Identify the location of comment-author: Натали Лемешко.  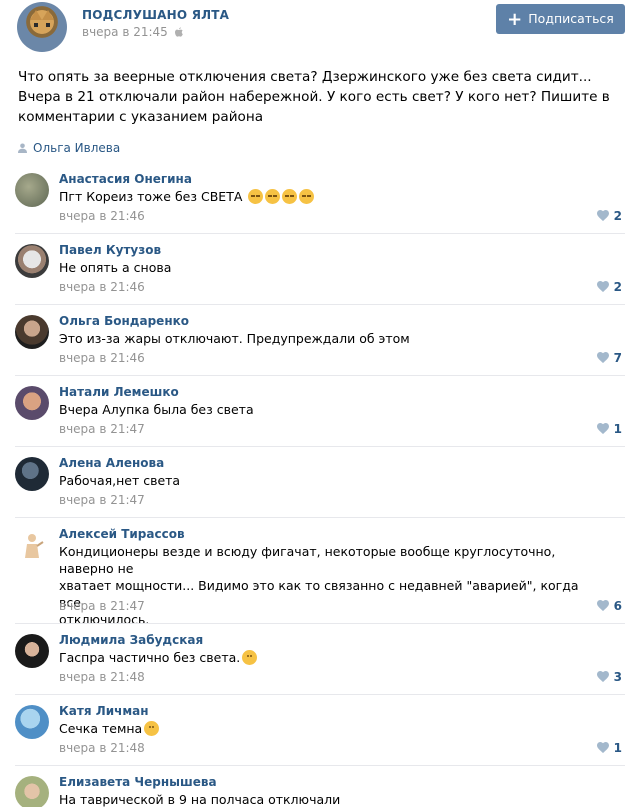
(119, 392).